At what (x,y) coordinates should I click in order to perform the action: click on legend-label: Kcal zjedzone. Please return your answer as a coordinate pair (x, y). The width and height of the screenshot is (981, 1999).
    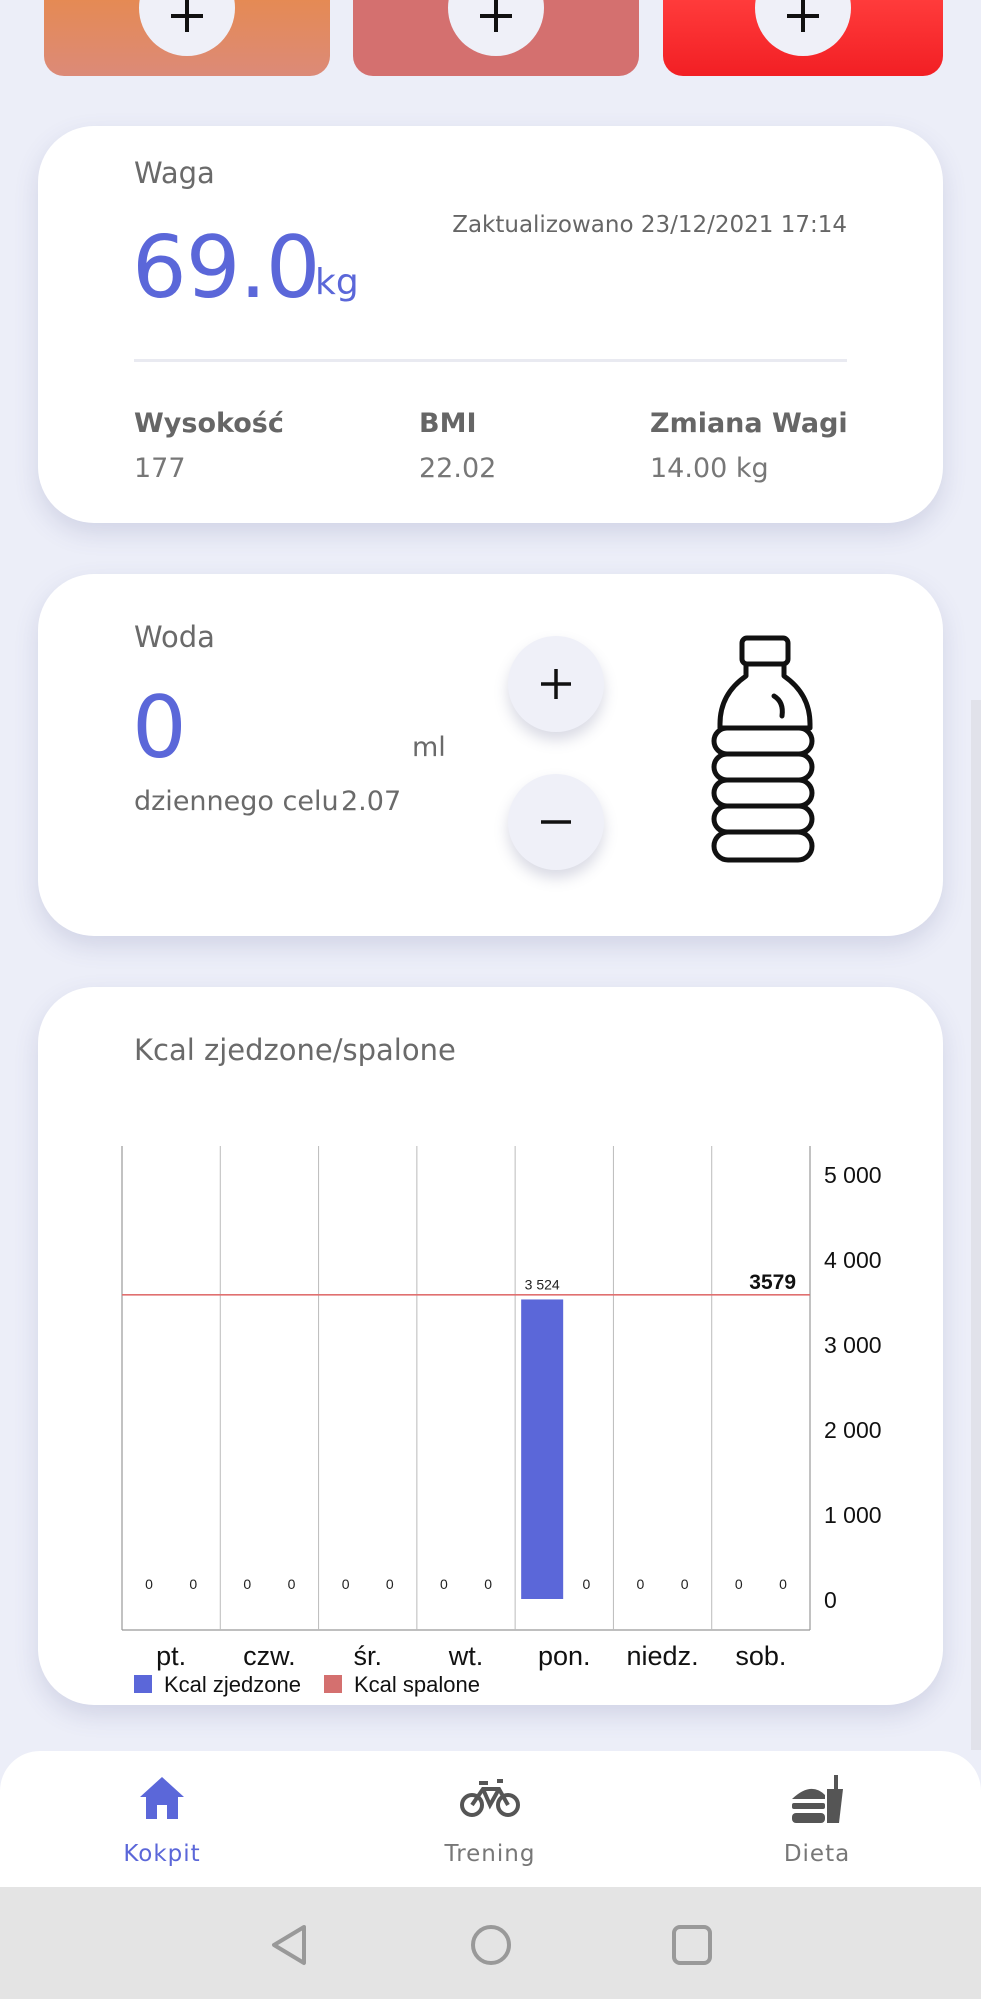
    Looking at the image, I should click on (232, 1684).